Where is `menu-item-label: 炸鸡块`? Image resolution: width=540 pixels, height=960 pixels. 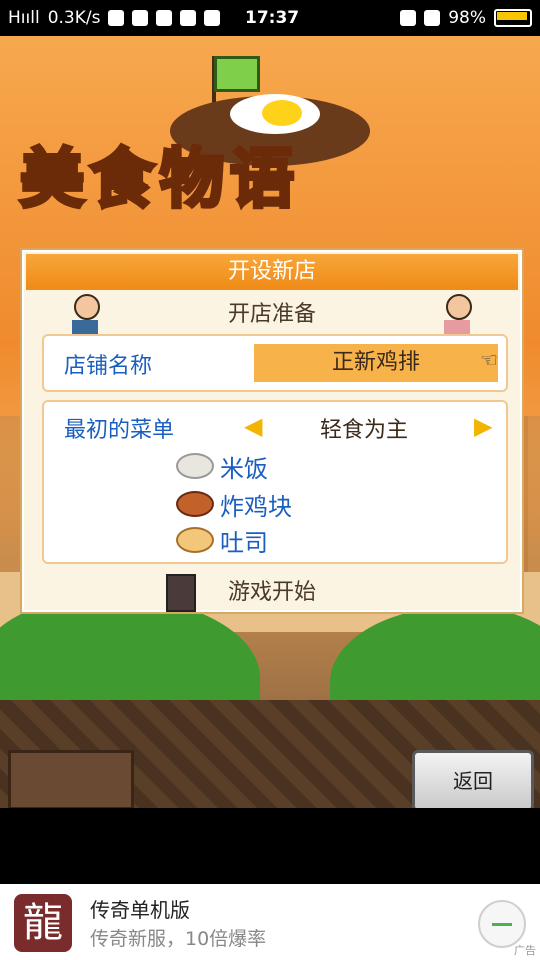
menu-item-label: 炸鸡块 is located at coordinates (256, 506).